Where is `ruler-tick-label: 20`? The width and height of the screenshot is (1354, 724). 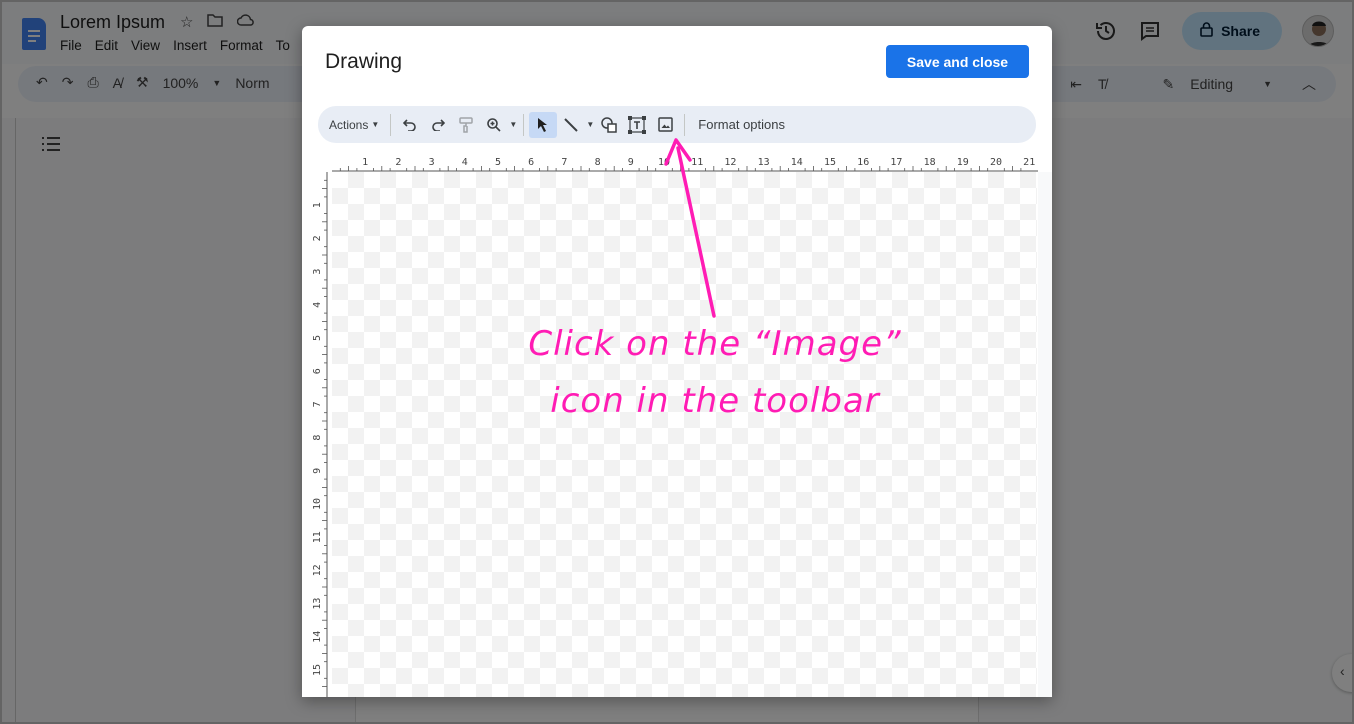 ruler-tick-label: 20 is located at coordinates (996, 162).